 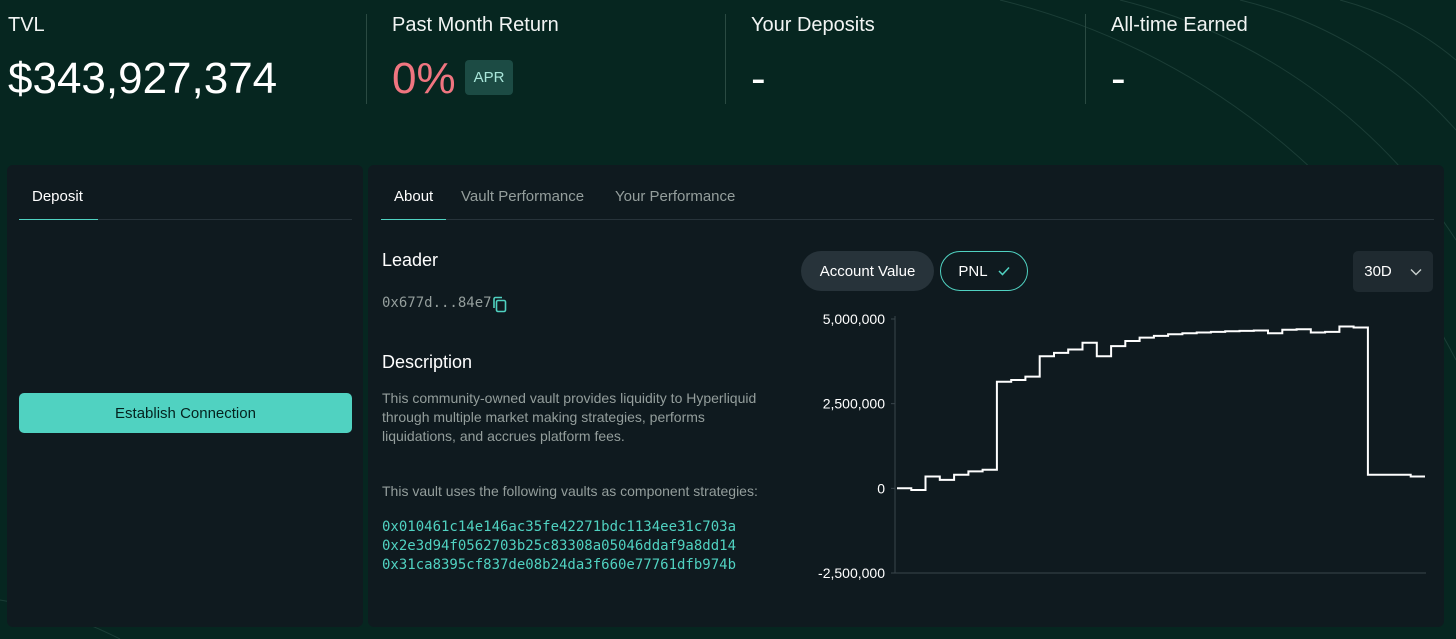 What do you see at coordinates (675, 196) in the screenshot?
I see `tab-your-performance: Your Performance` at bounding box center [675, 196].